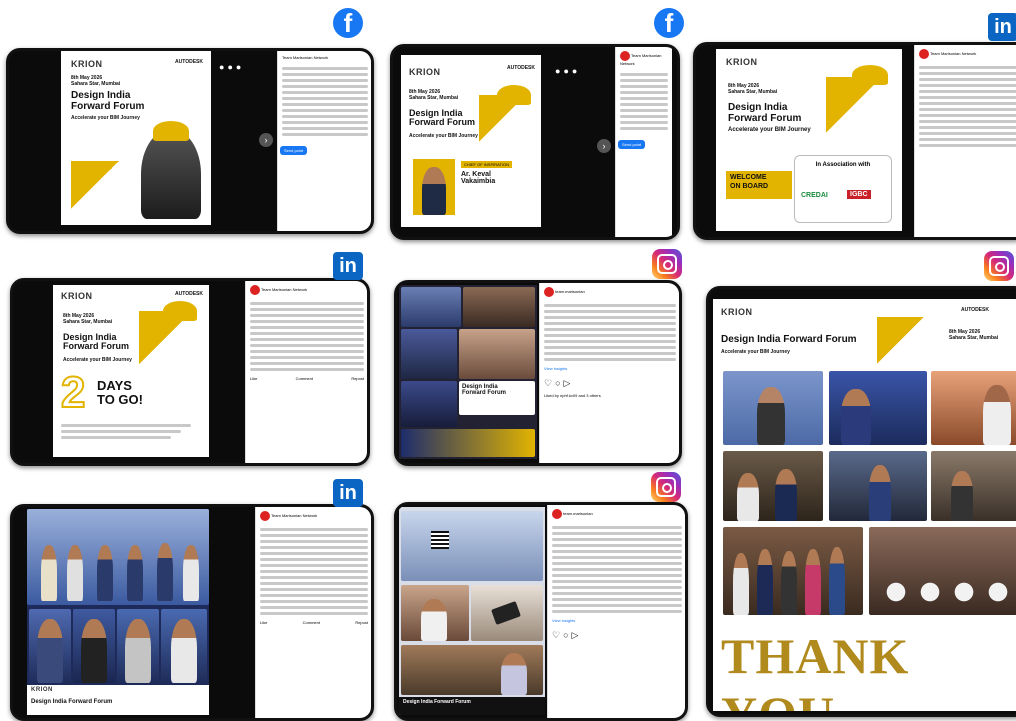 The image size is (1016, 721). What do you see at coordinates (440, 540) in the screenshot?
I see `qr-code-icon` at bounding box center [440, 540].